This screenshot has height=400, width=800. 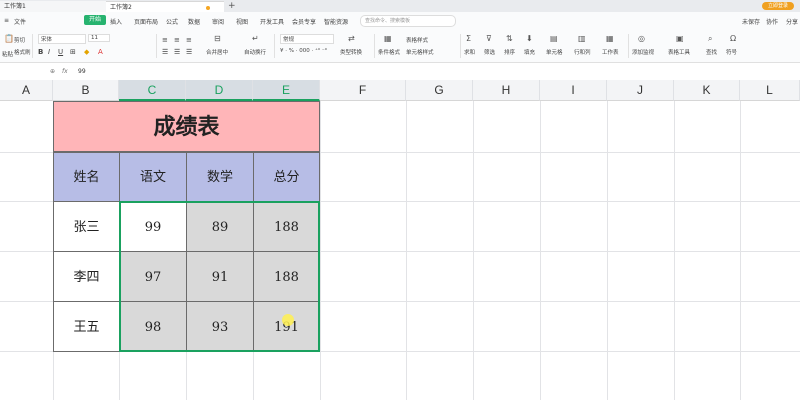 What do you see at coordinates (489, 52) in the screenshot?
I see `filter-button: 筛选` at bounding box center [489, 52].